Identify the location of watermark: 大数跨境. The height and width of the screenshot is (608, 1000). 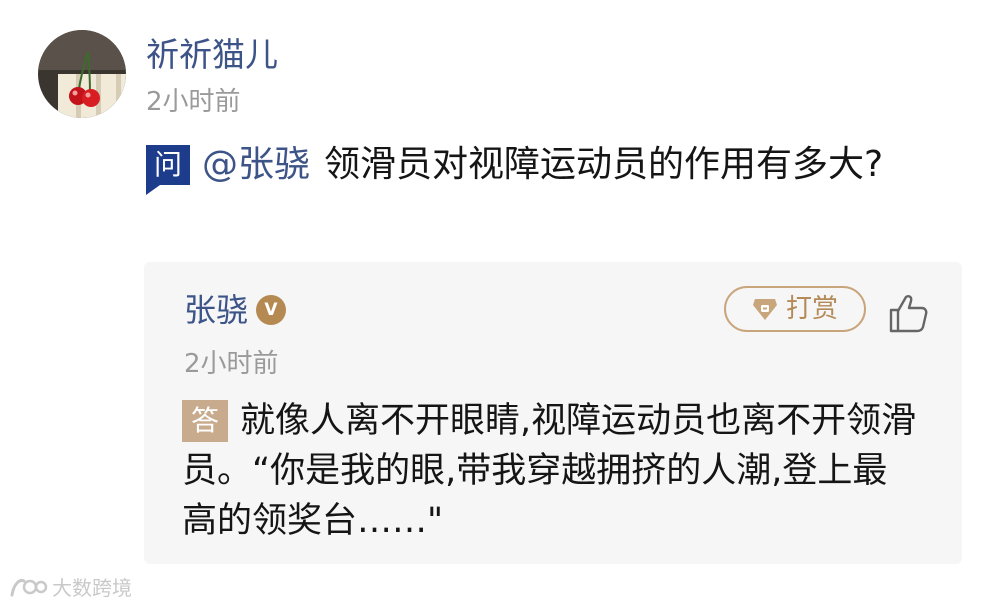
(70, 588).